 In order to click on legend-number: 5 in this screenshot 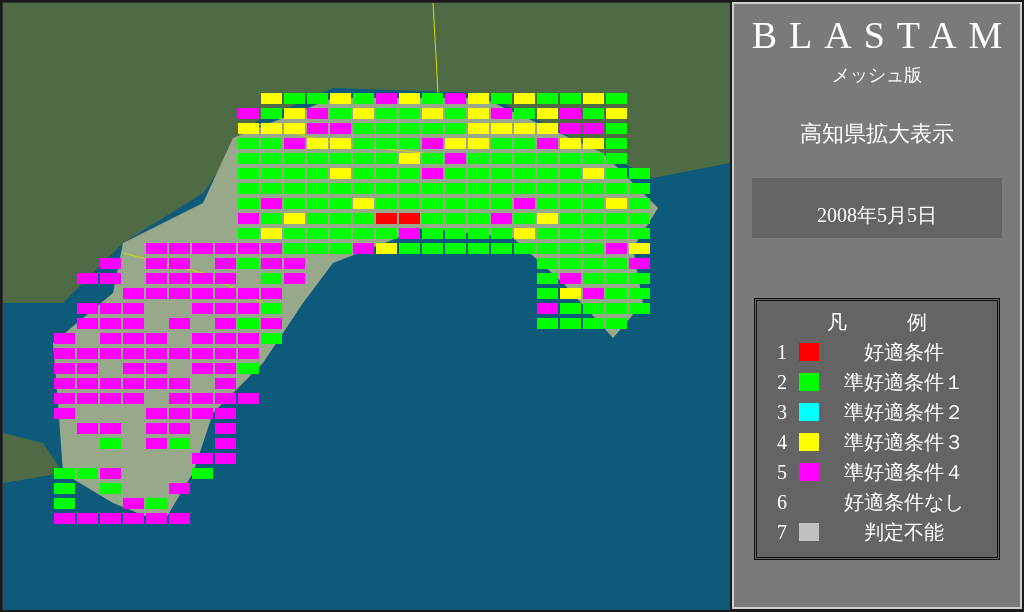, I will do `click(782, 472)`.